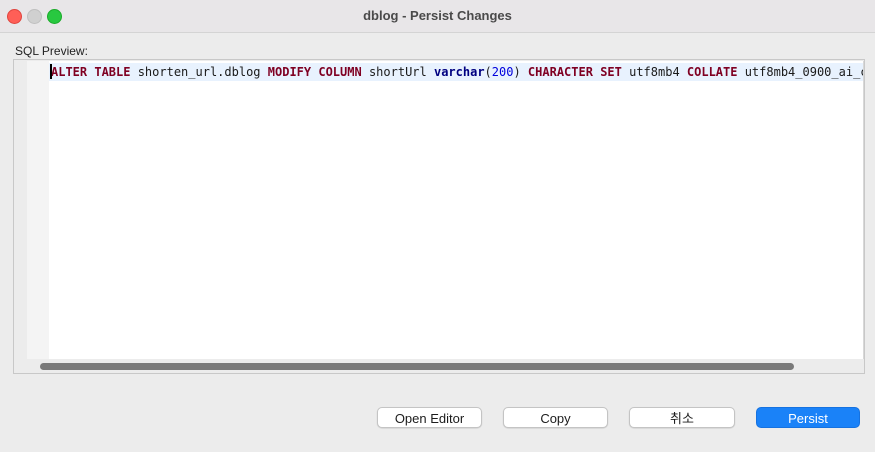 The image size is (875, 452). What do you see at coordinates (51, 51) in the screenshot?
I see `sql-preview-label: SQL Preview:` at bounding box center [51, 51].